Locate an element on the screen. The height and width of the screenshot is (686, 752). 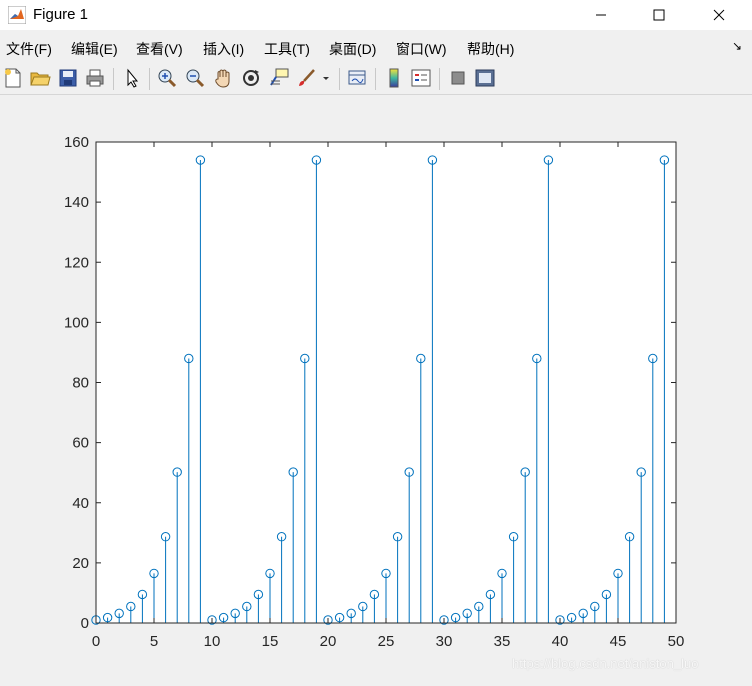
brush-icon is located at coordinates (307, 78).